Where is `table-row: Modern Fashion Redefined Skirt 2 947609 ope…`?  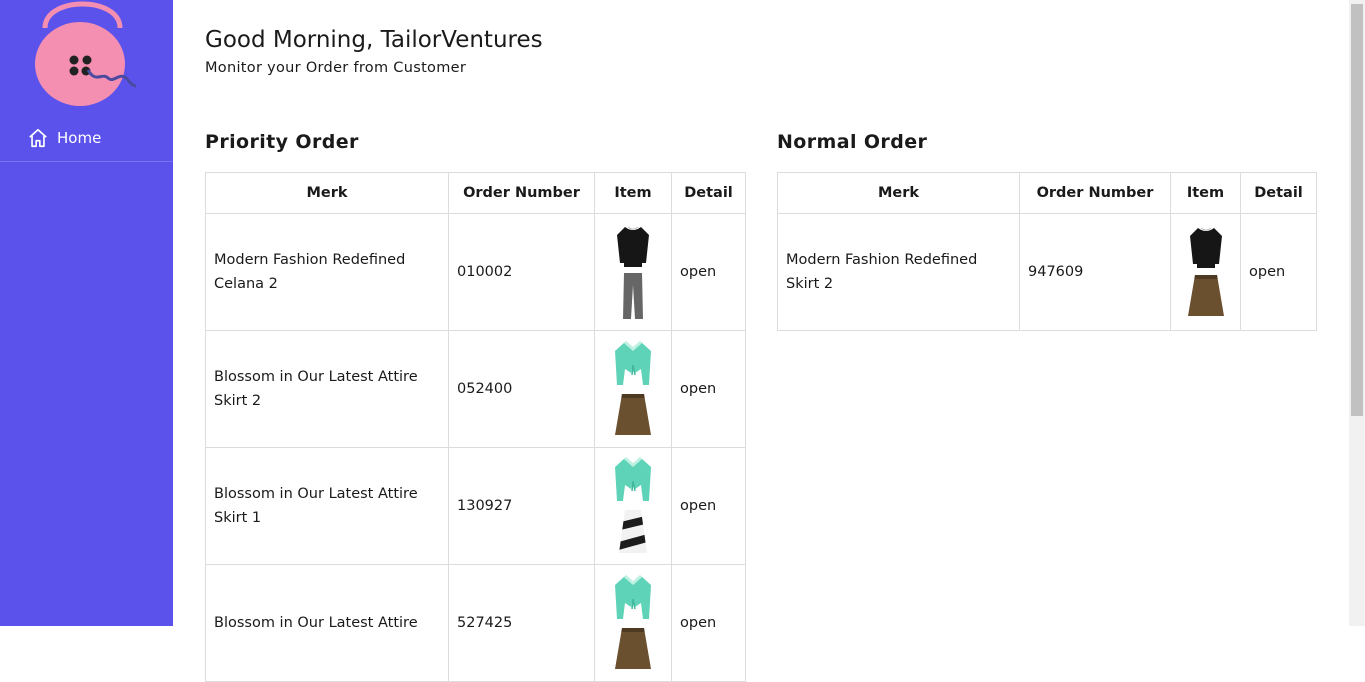
table-row: Modern Fashion Redefined Skirt 2 947609 ope… is located at coordinates (1047, 272).